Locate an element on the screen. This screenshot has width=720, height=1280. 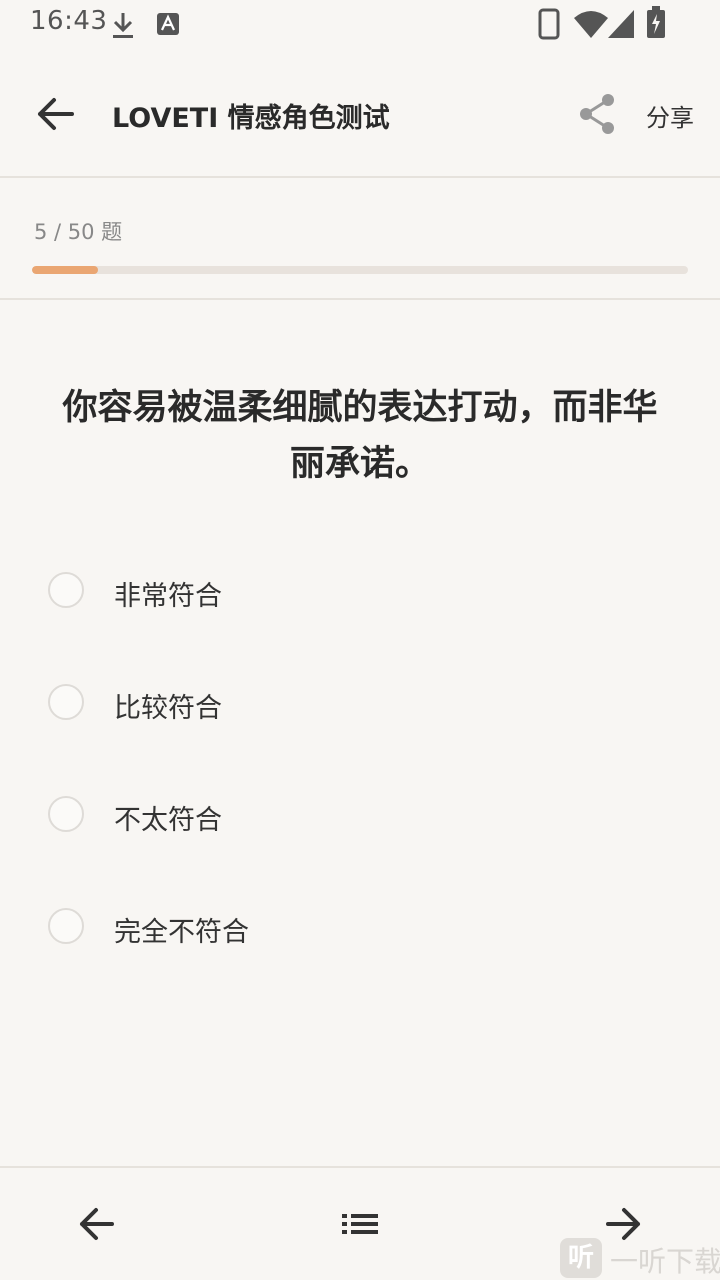
page-title: LOVETI 情感角色测试 is located at coordinates (251, 118).